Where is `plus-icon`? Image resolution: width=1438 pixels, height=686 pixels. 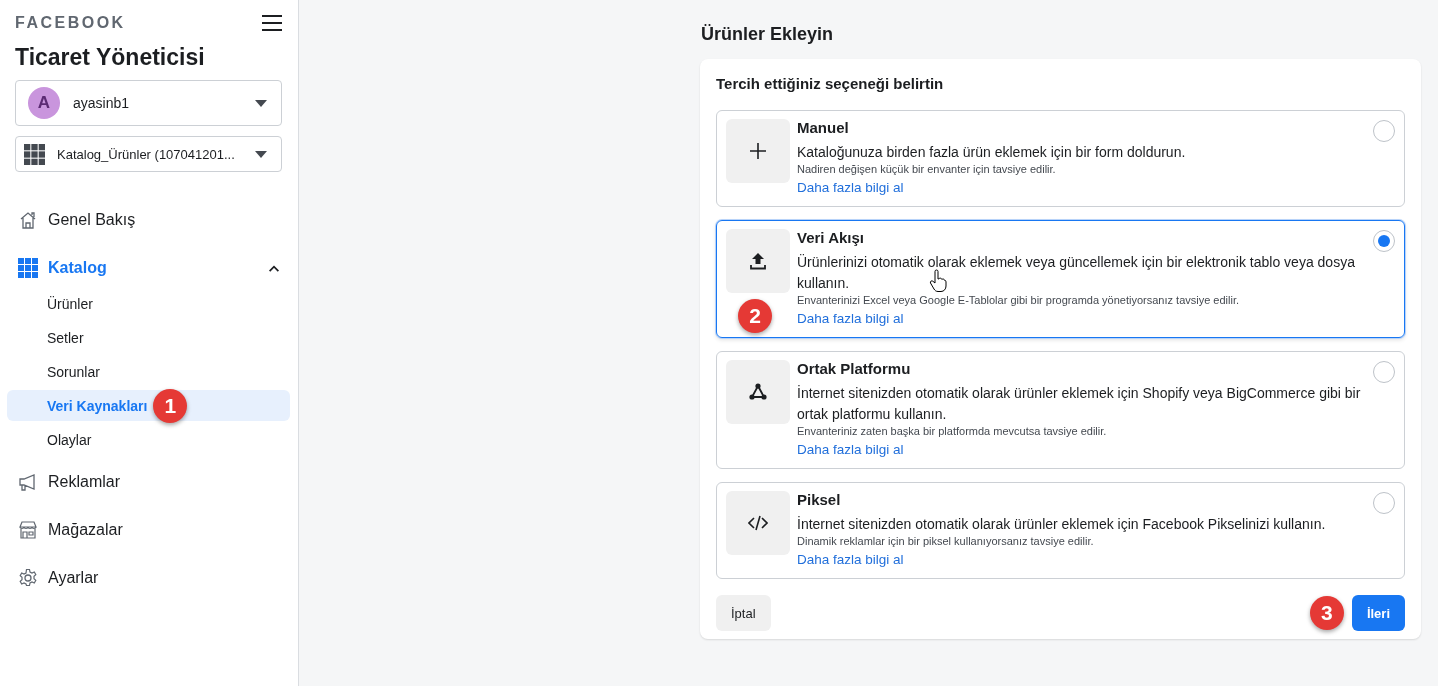 plus-icon is located at coordinates (758, 151).